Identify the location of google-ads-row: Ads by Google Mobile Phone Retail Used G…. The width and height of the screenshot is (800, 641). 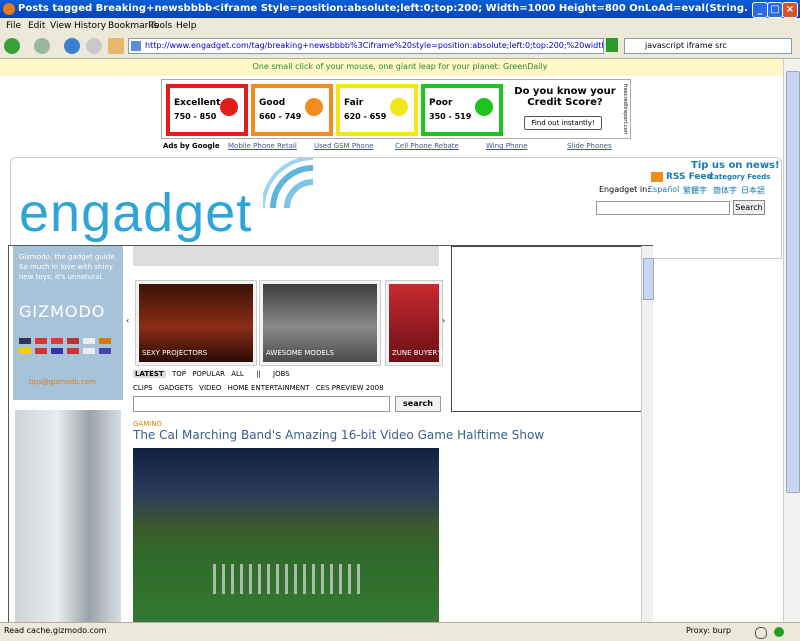
(395, 147).